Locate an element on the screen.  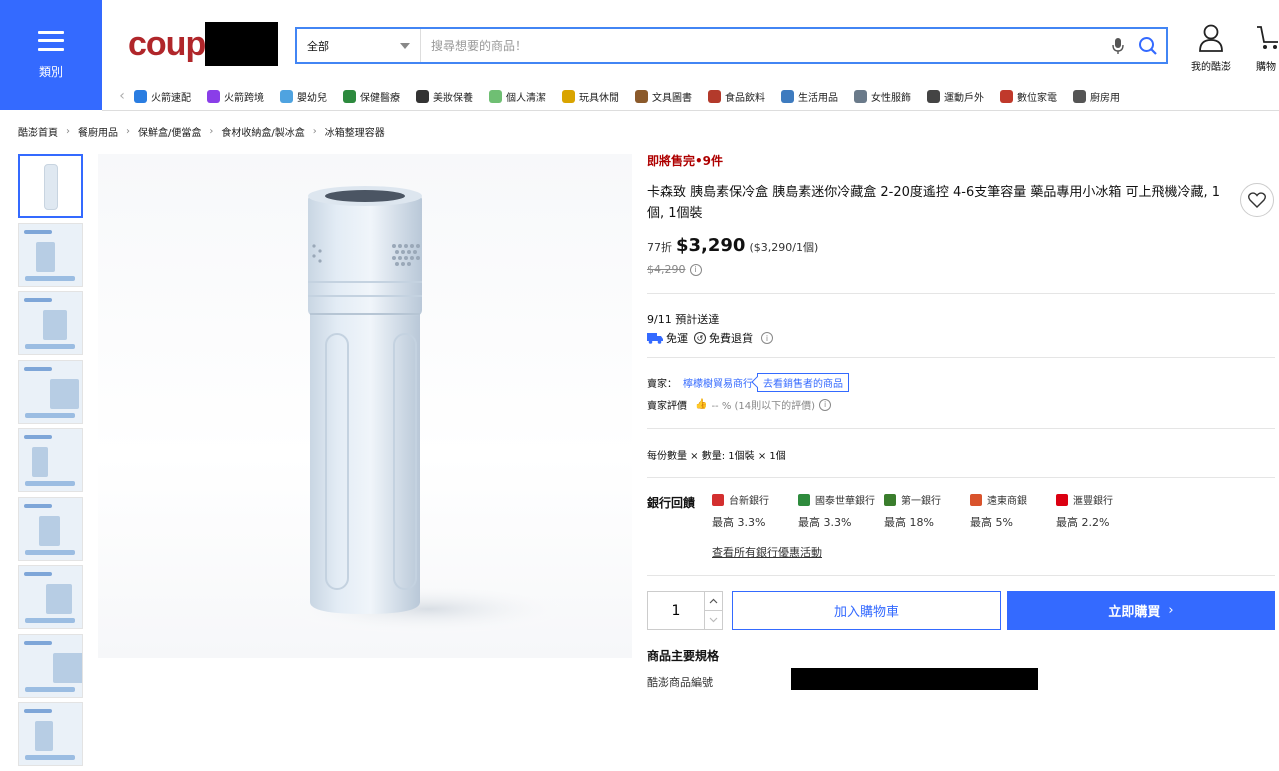
quantity-decrease-button is located at coordinates (713, 620).